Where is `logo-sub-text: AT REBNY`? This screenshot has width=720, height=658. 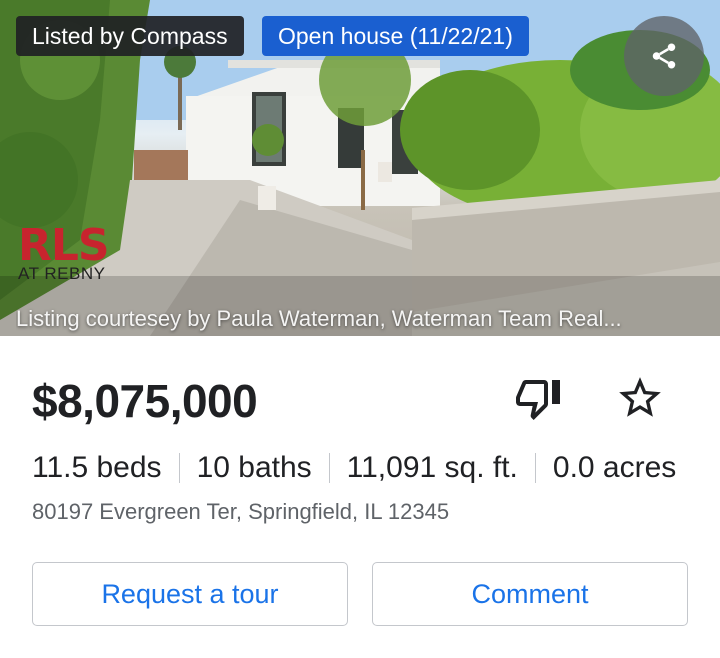 logo-sub-text: AT REBNY is located at coordinates (62, 273).